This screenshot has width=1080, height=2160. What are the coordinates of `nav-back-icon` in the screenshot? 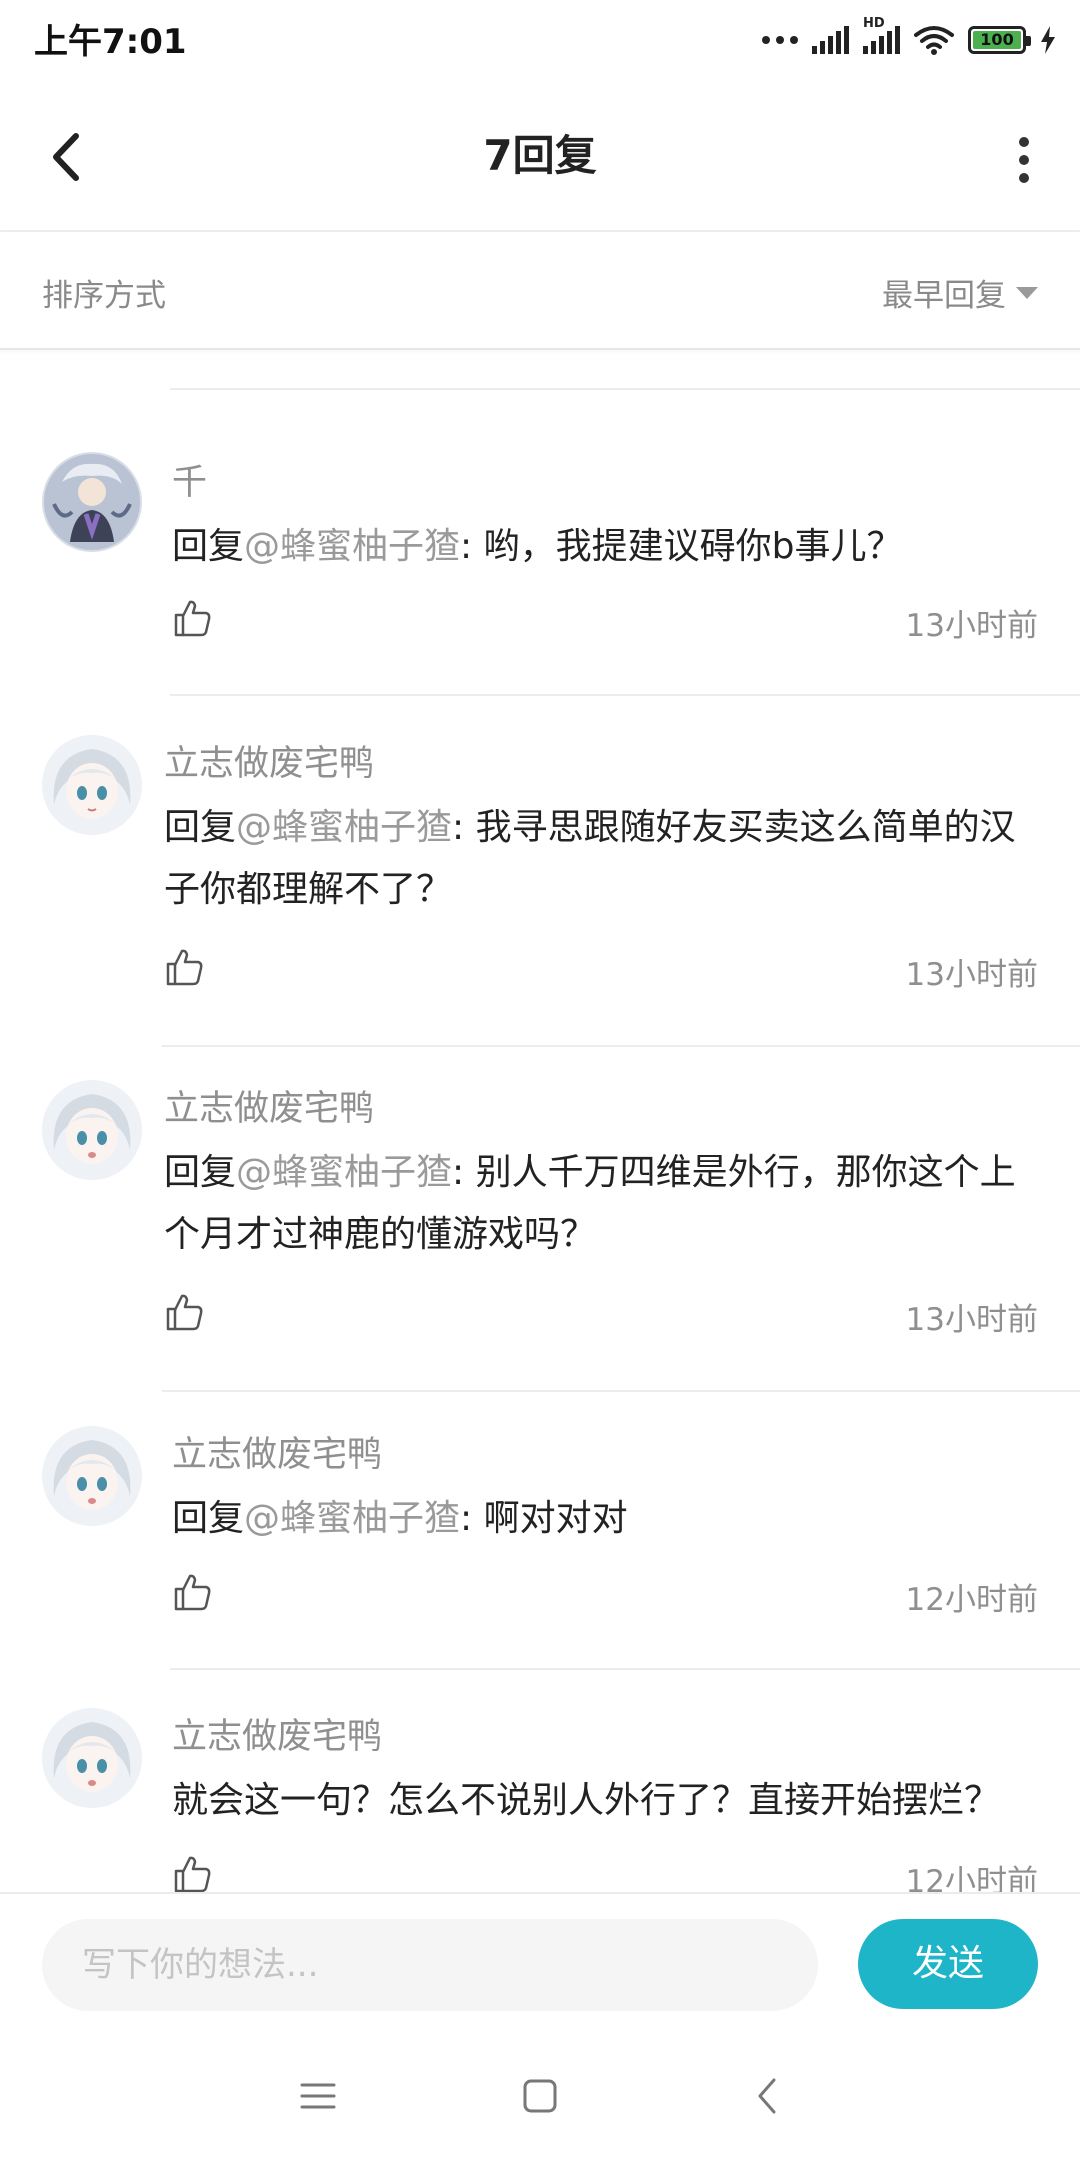 It's located at (768, 2096).